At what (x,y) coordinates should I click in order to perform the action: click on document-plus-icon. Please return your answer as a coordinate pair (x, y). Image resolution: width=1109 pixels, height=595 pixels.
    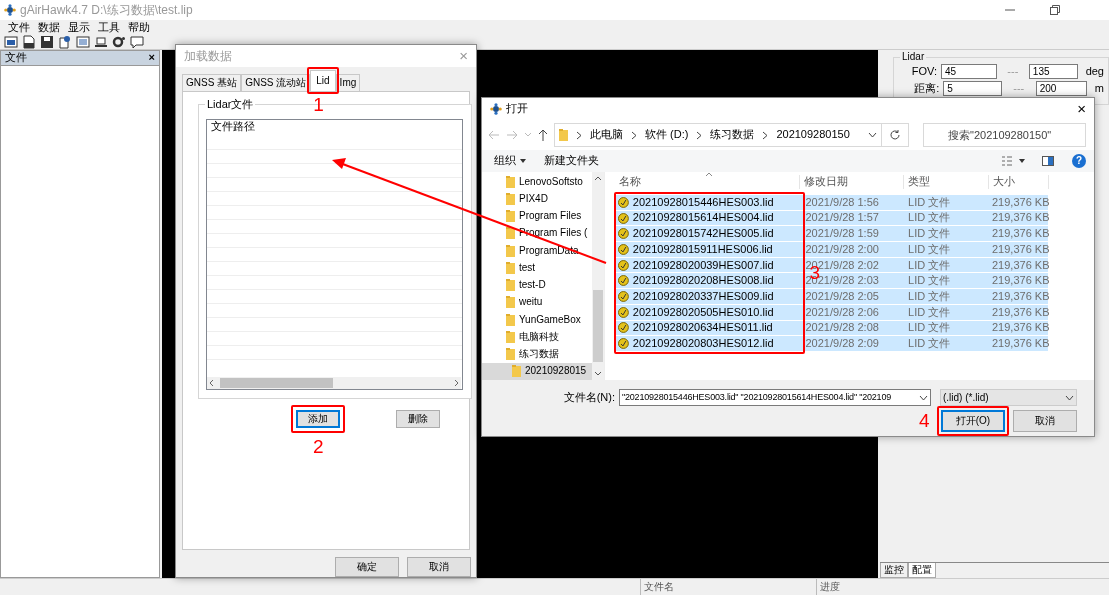
    Looking at the image, I should click on (65, 42).